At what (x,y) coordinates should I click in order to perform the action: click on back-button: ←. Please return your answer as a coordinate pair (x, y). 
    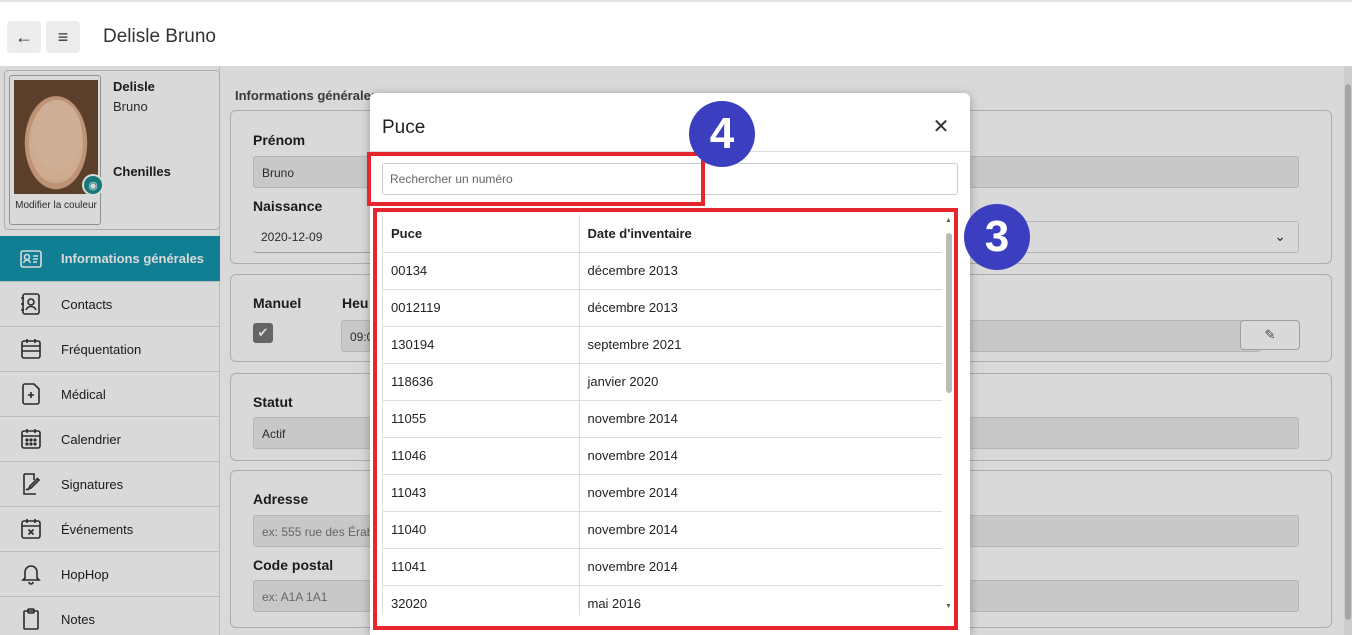
    Looking at the image, I should click on (24, 37).